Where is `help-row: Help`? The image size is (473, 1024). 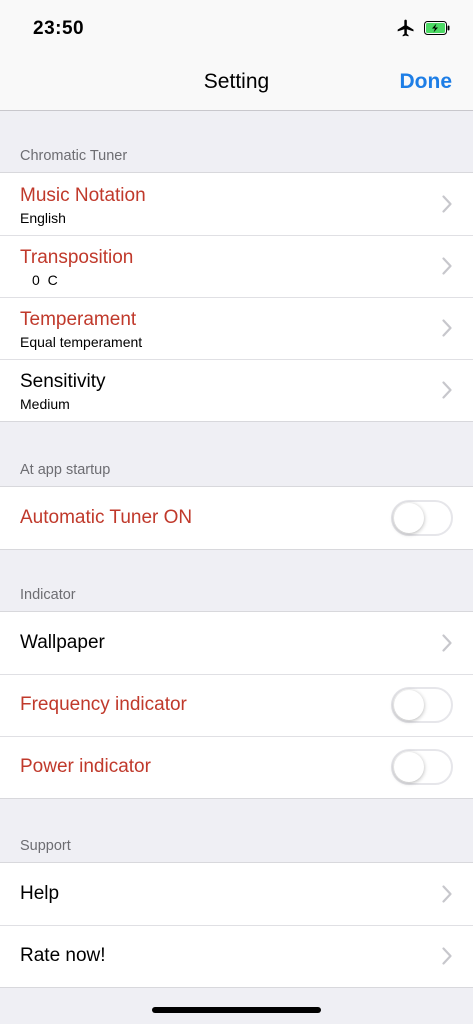 help-row: Help is located at coordinates (236, 894).